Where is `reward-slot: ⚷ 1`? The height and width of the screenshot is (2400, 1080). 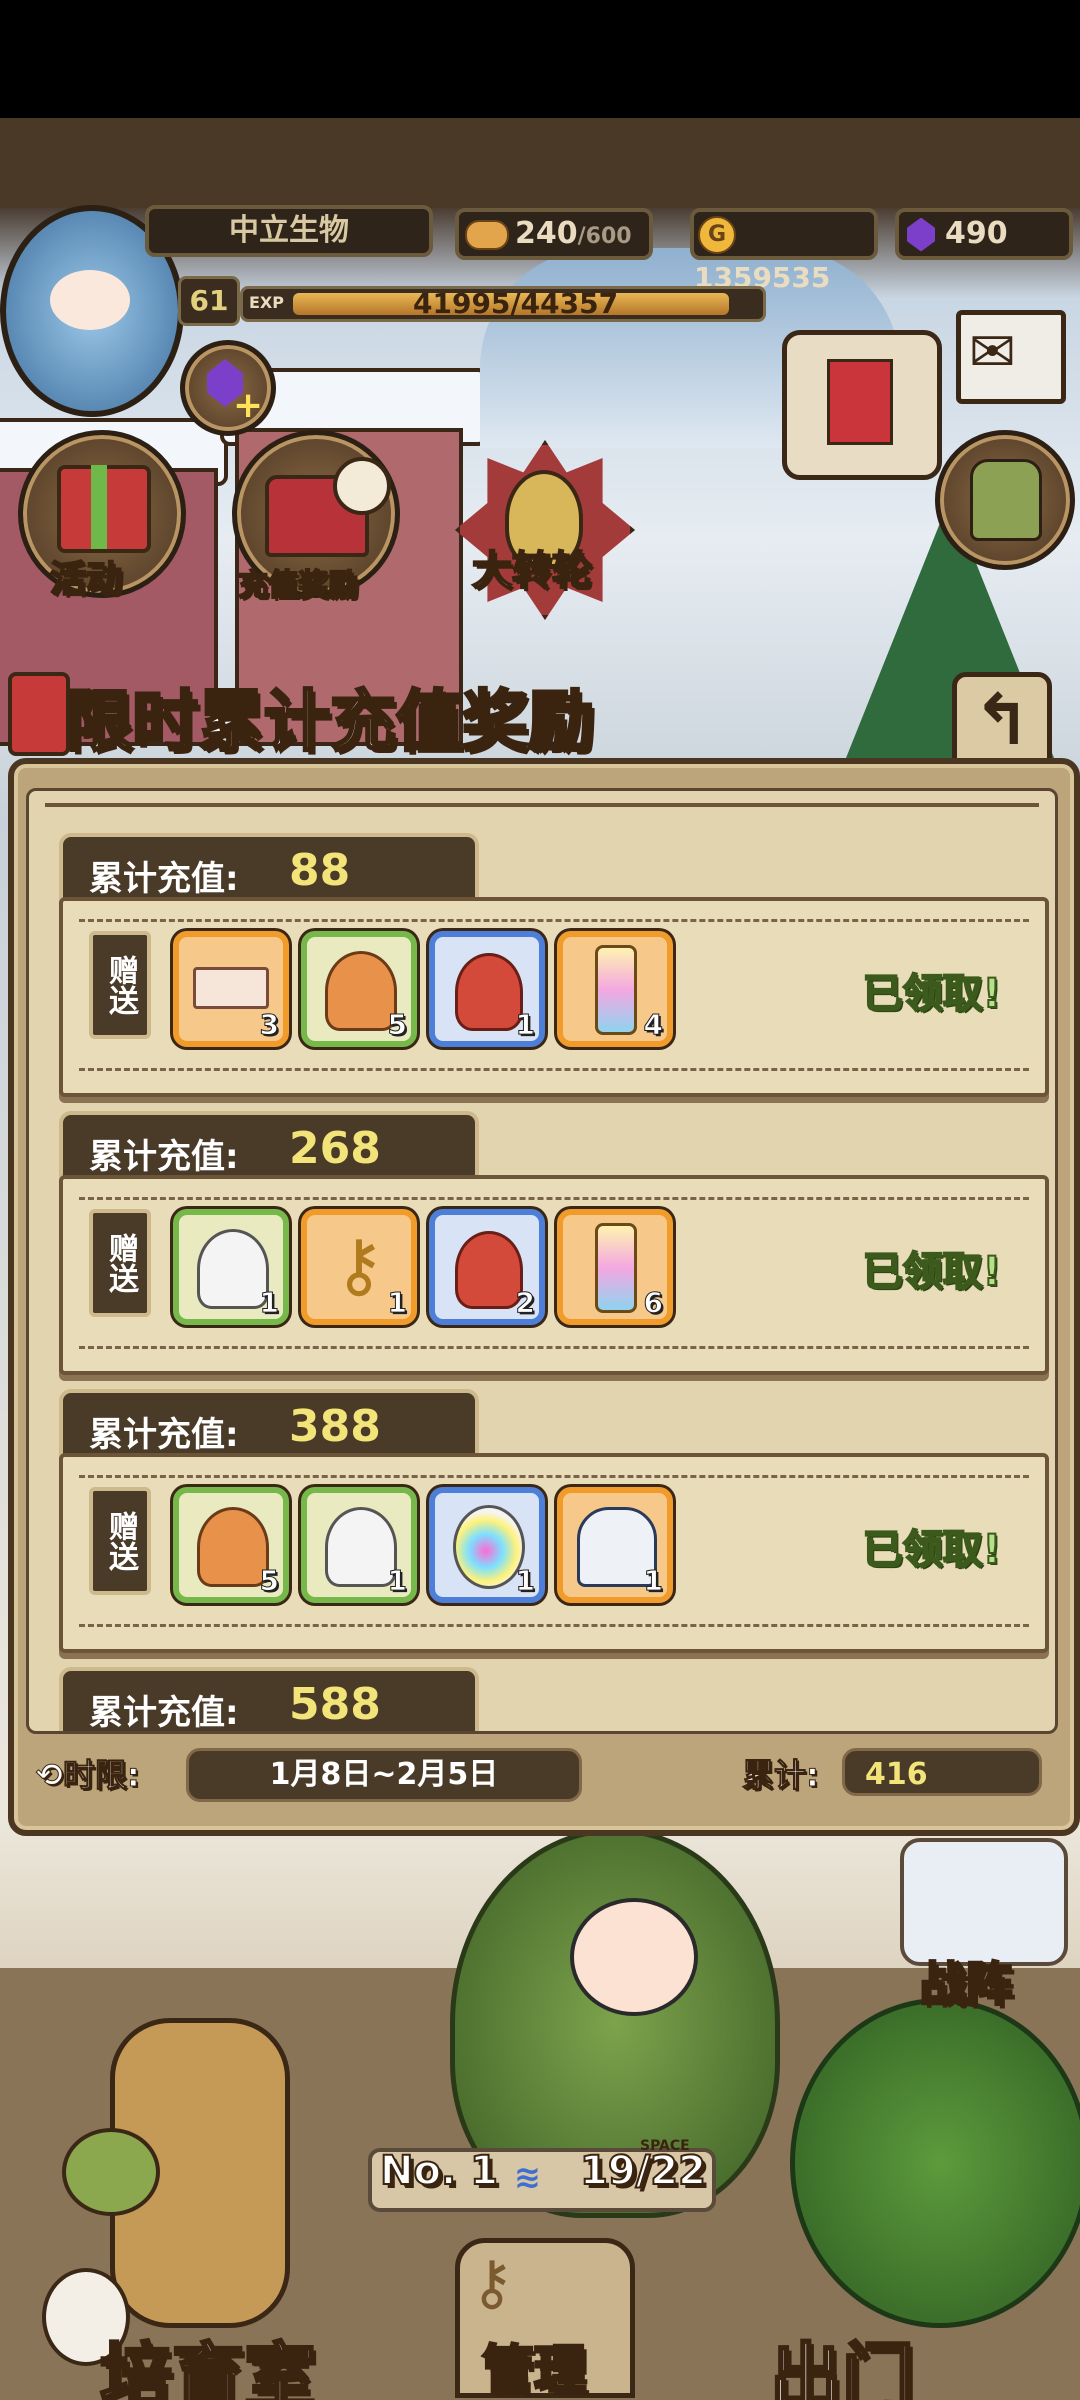 reward-slot: ⚷ 1 is located at coordinates (359, 1267).